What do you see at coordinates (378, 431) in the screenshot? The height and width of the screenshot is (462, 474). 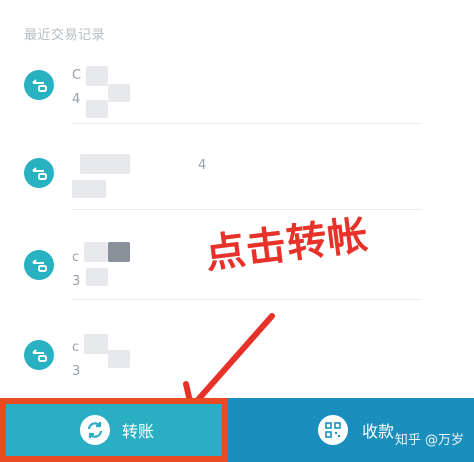 I see `receive-button-label: 收款` at bounding box center [378, 431].